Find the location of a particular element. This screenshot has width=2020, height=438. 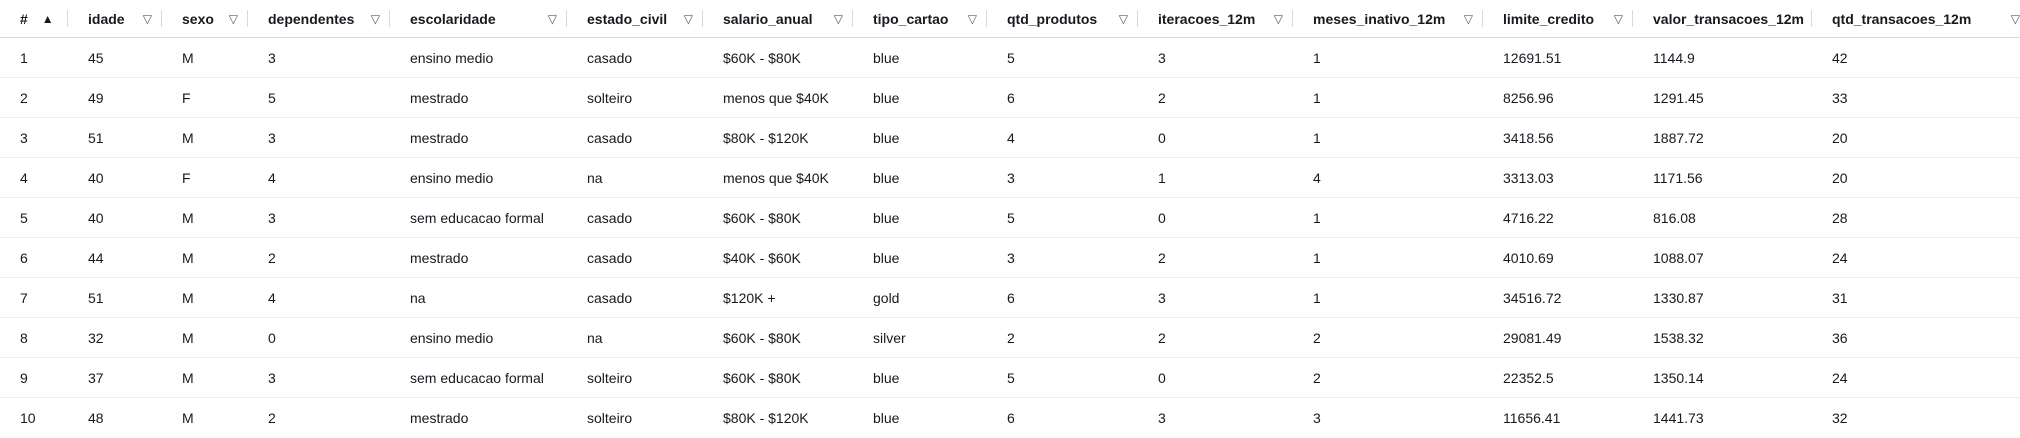

sort-ascending-icon: ▲ is located at coordinates (48, 19).